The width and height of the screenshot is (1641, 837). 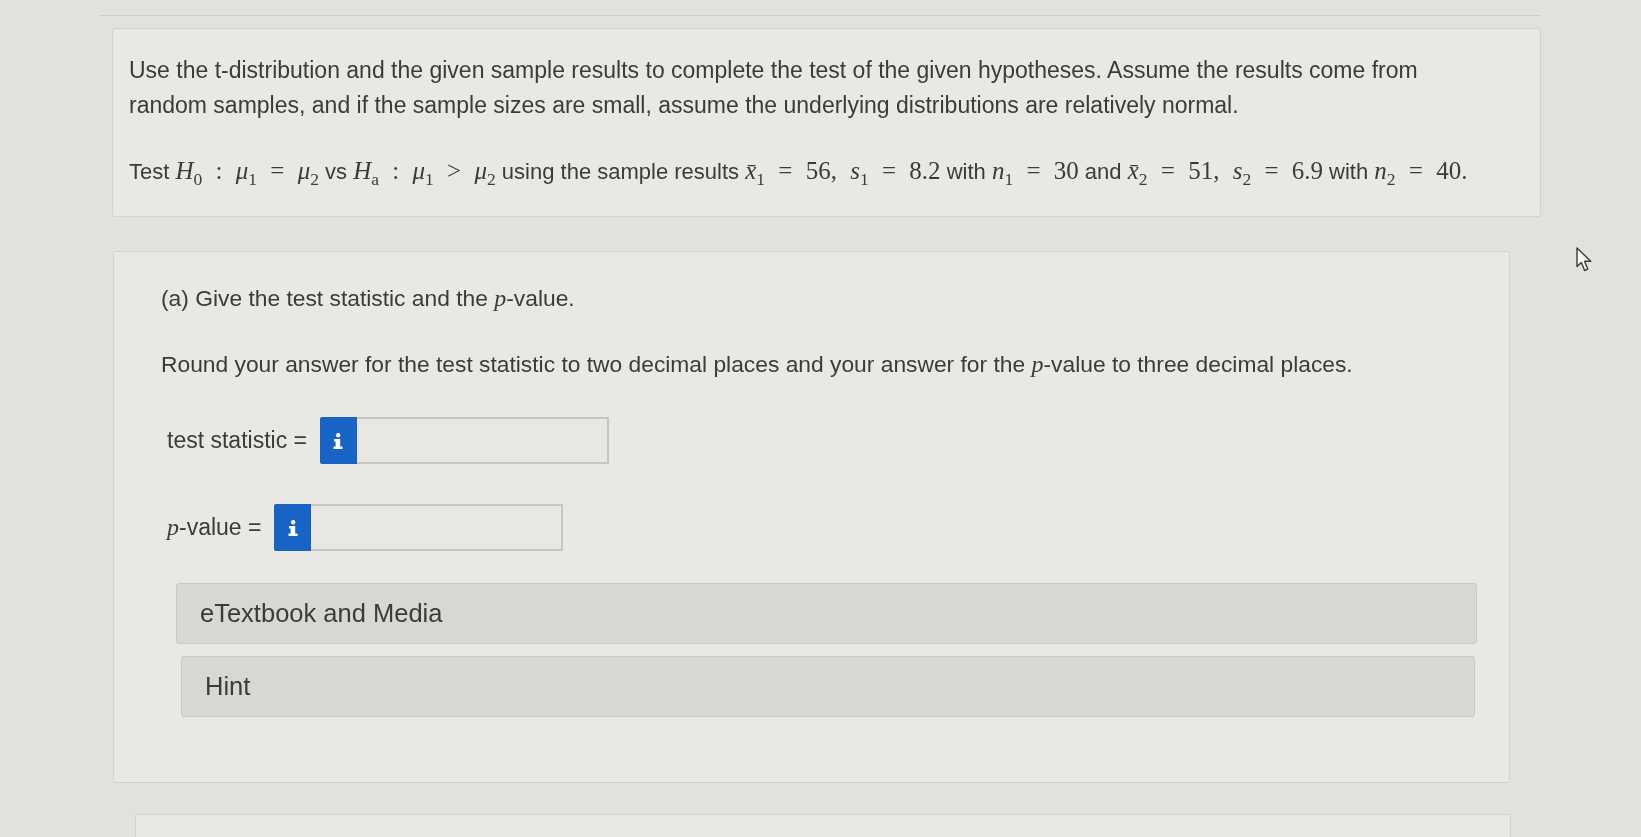 I want to click on pointer-icon, so click(x=1584, y=259).